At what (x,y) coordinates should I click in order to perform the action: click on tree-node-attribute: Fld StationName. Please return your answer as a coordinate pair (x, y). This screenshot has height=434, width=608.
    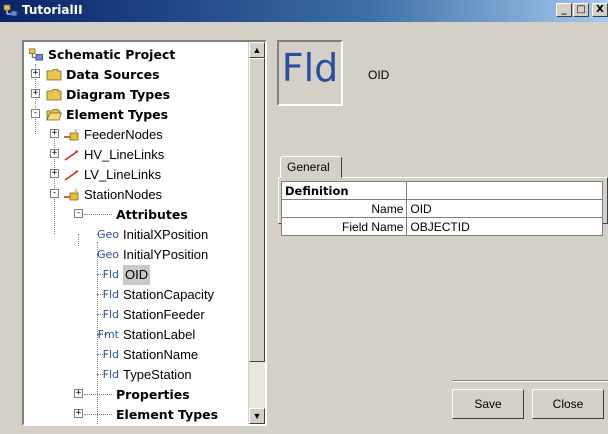
    Looking at the image, I should click on (147, 354).